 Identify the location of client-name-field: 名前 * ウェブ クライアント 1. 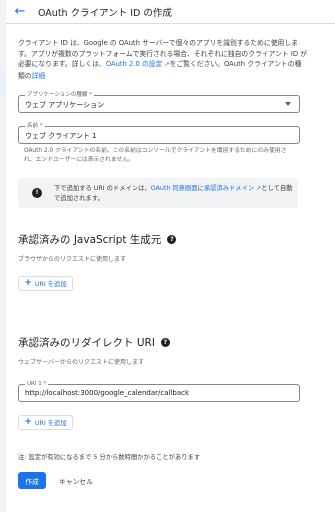
(159, 133).